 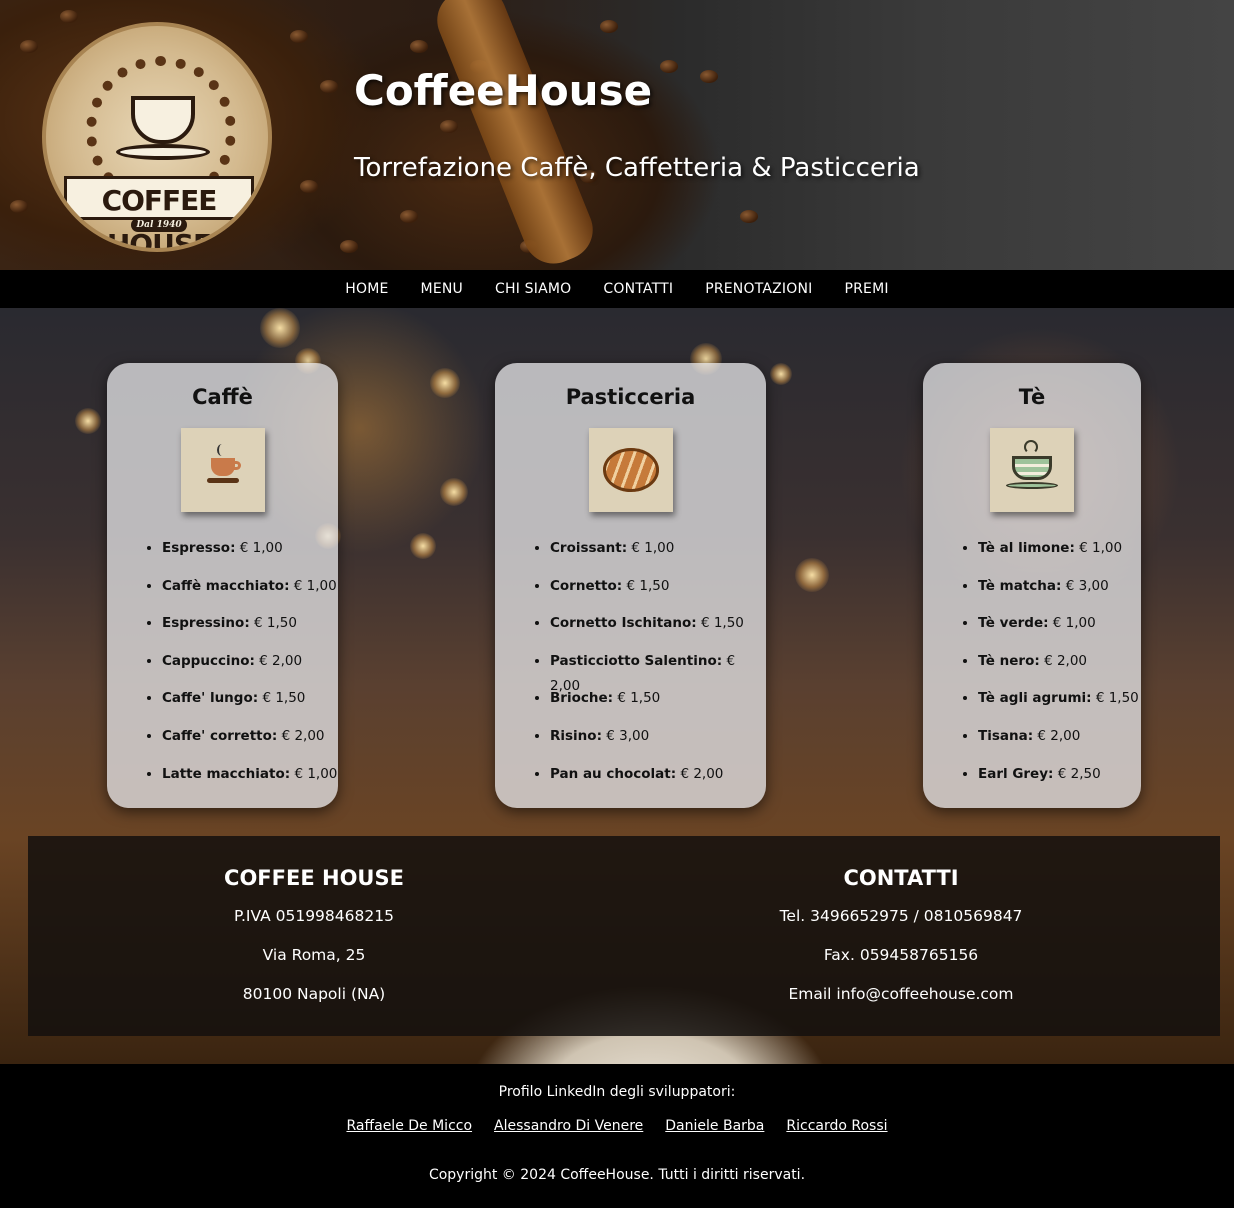 I want to click on company-address: Via Roma, 25, so click(x=314, y=955).